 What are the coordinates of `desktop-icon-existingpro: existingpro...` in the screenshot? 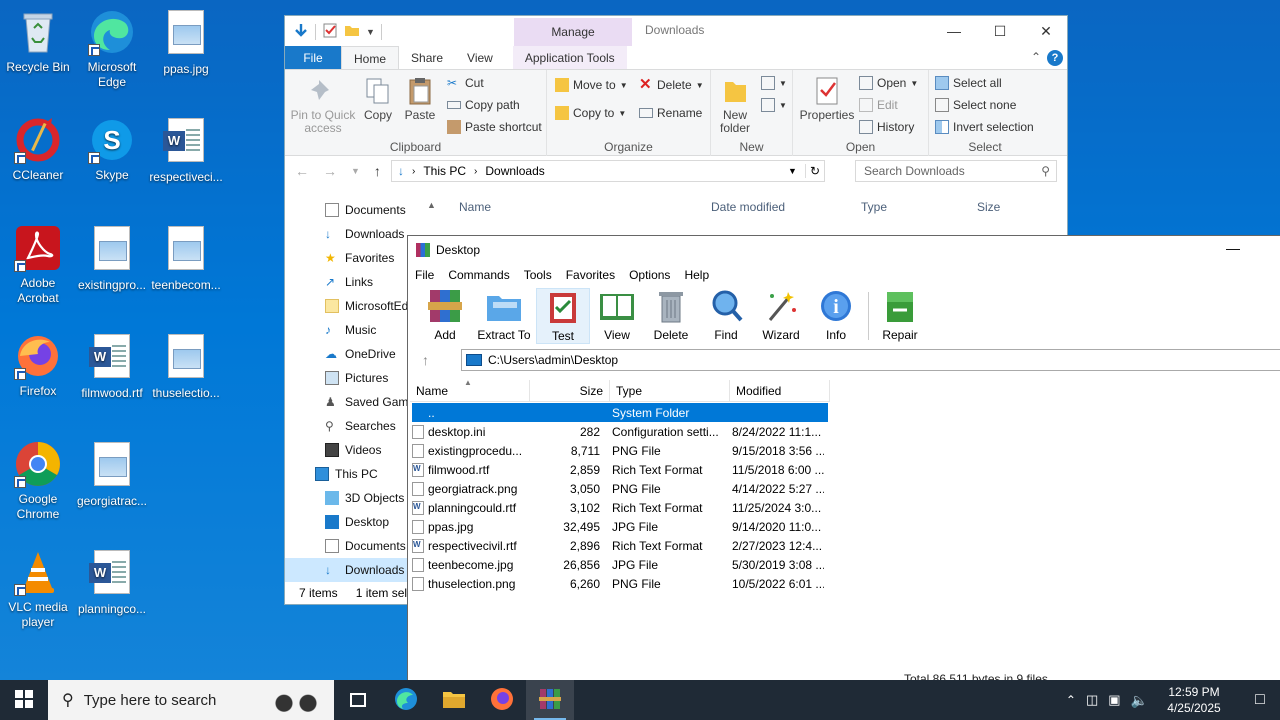 It's located at (112, 258).